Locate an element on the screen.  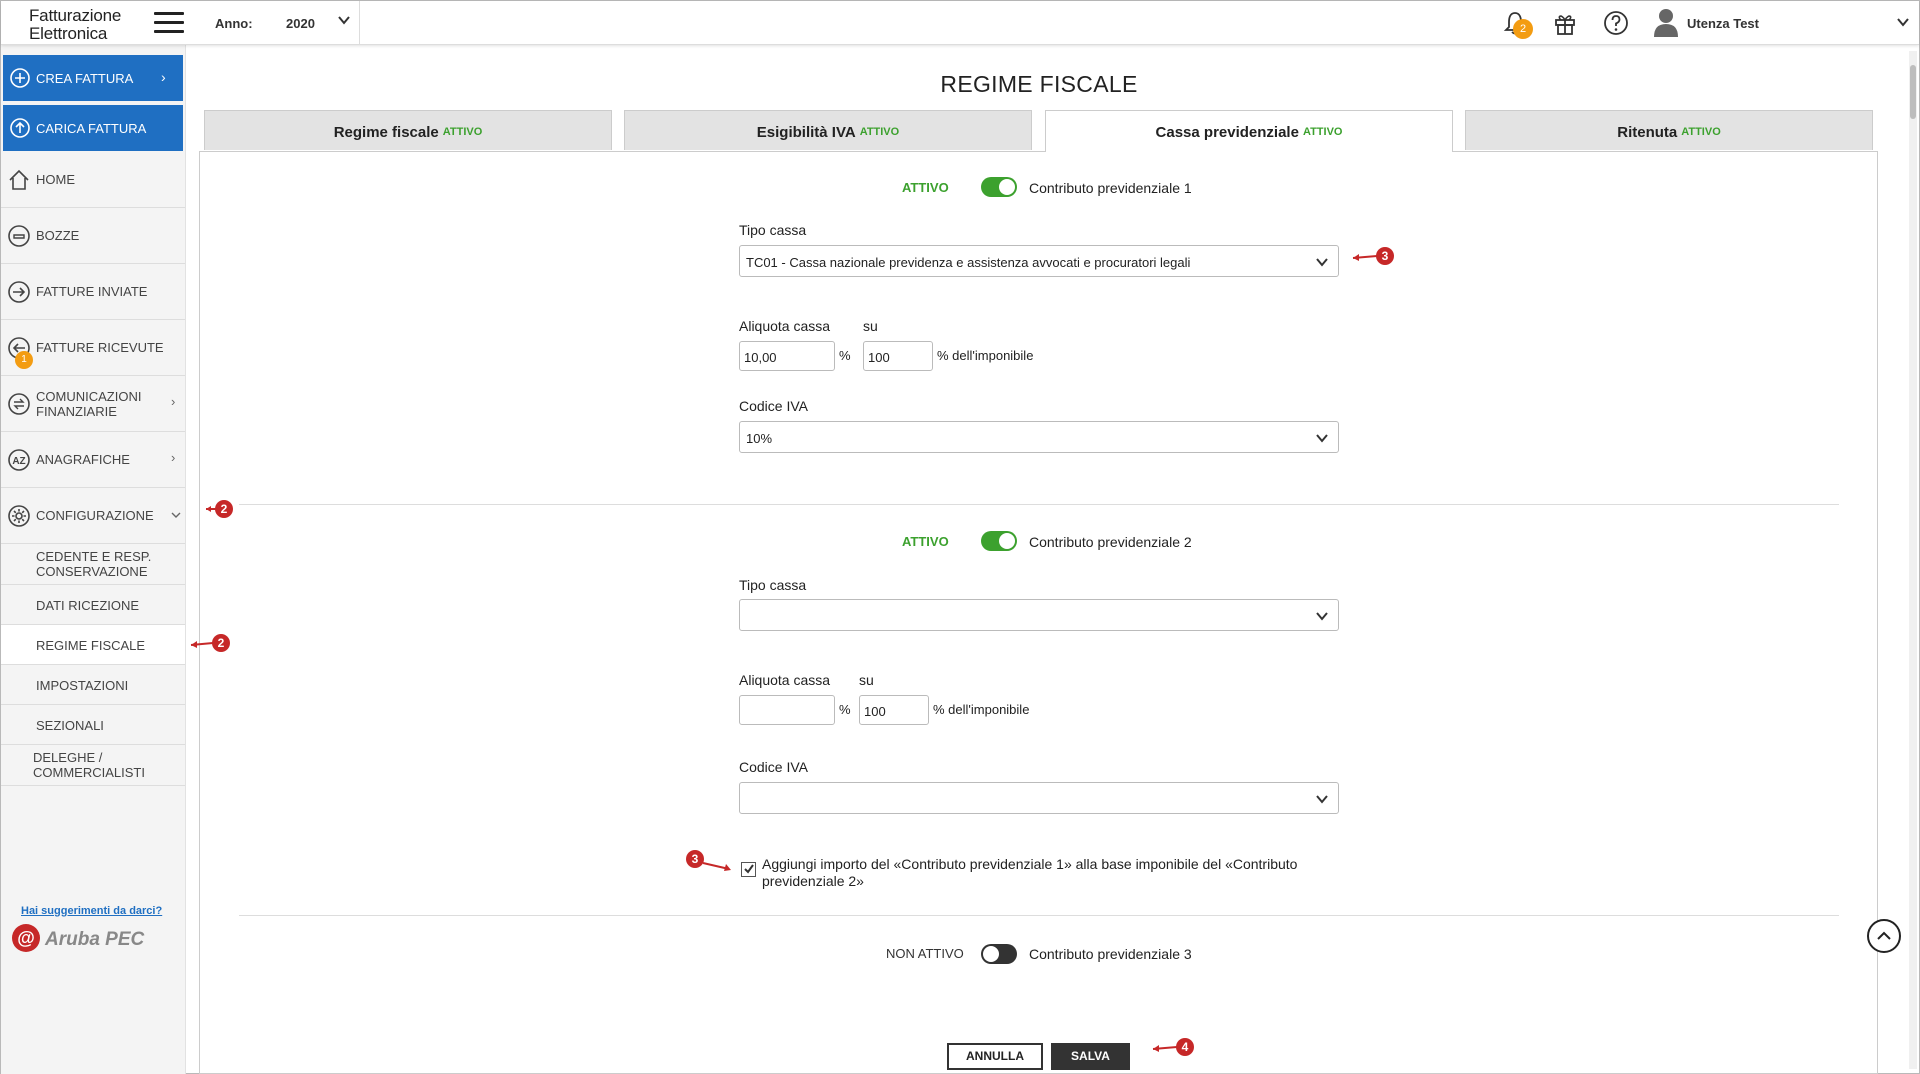
contributo-2-toggle is located at coordinates (999, 541).